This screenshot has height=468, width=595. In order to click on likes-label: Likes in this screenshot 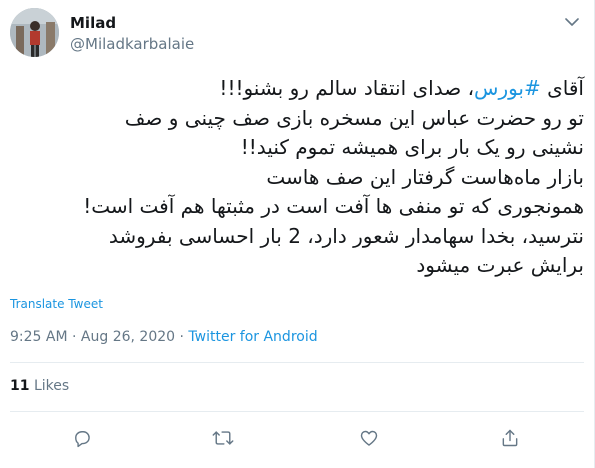, I will do `click(51, 386)`.